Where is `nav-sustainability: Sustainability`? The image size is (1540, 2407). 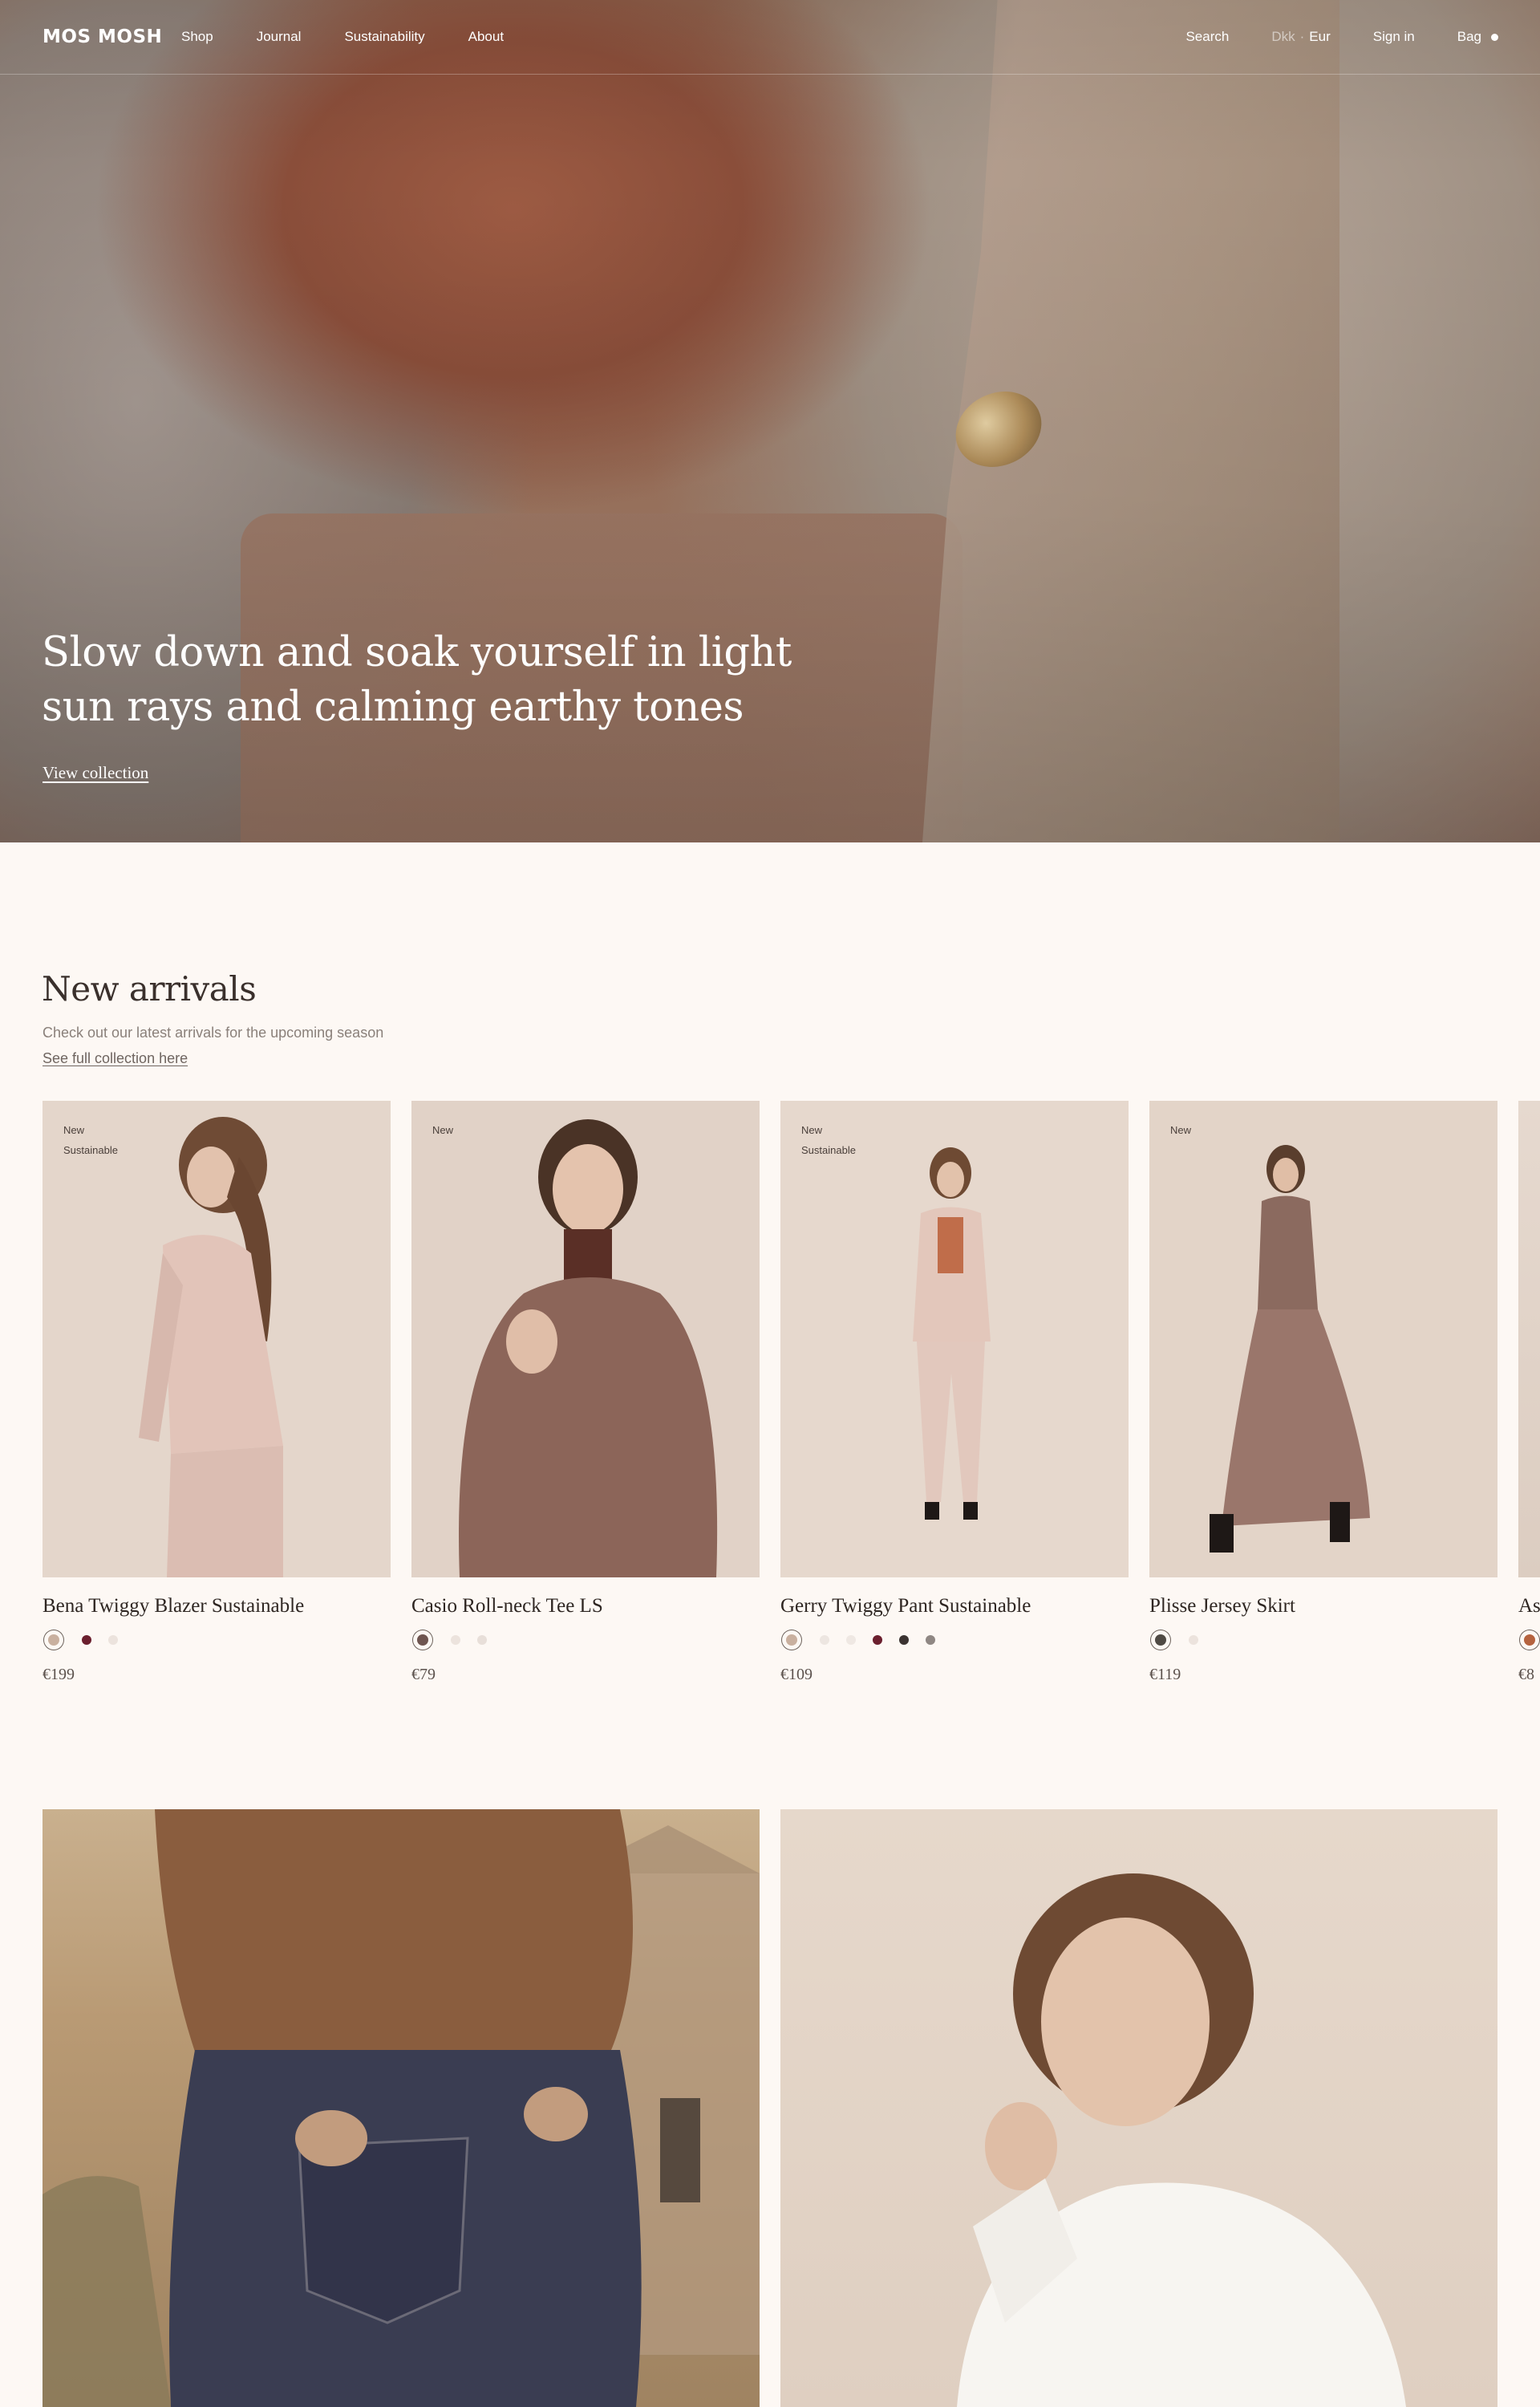
nav-sustainability: Sustainability is located at coordinates (384, 37).